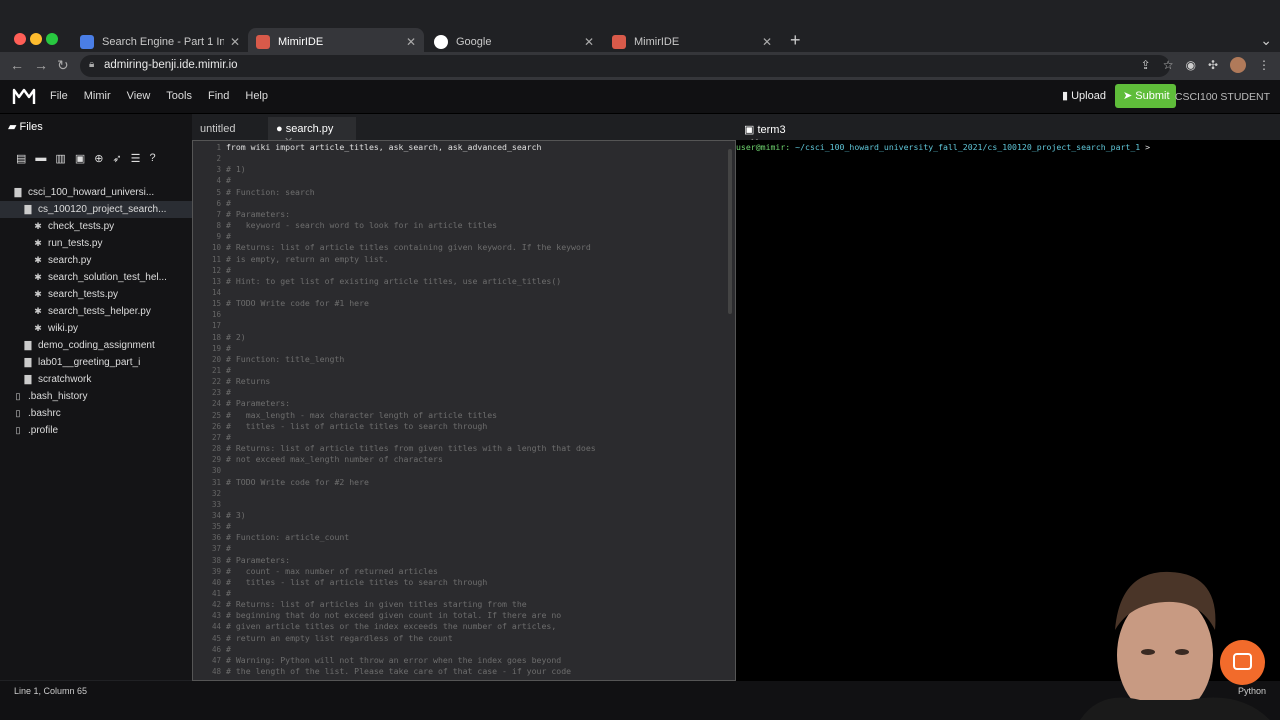 This screenshot has height=720, width=1280. Describe the element at coordinates (474, 42) in the screenshot. I see `tab-label: Google` at that location.